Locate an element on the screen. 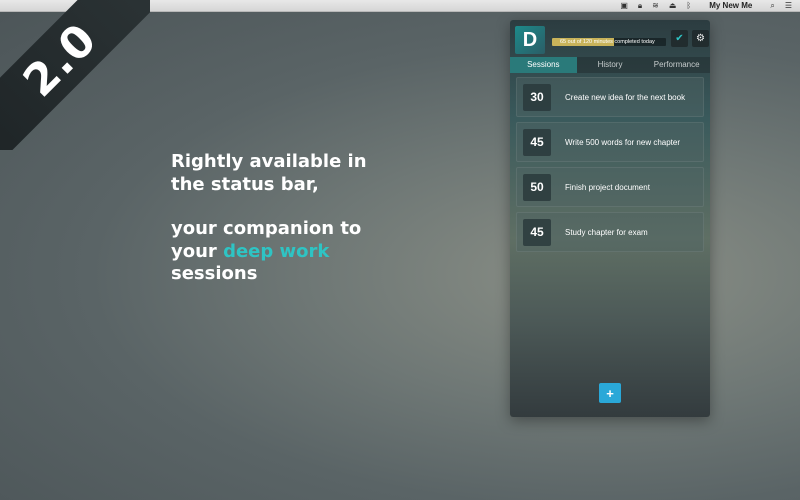 The width and height of the screenshot is (800, 500). session-label: Study chapter for exam is located at coordinates (606, 232).